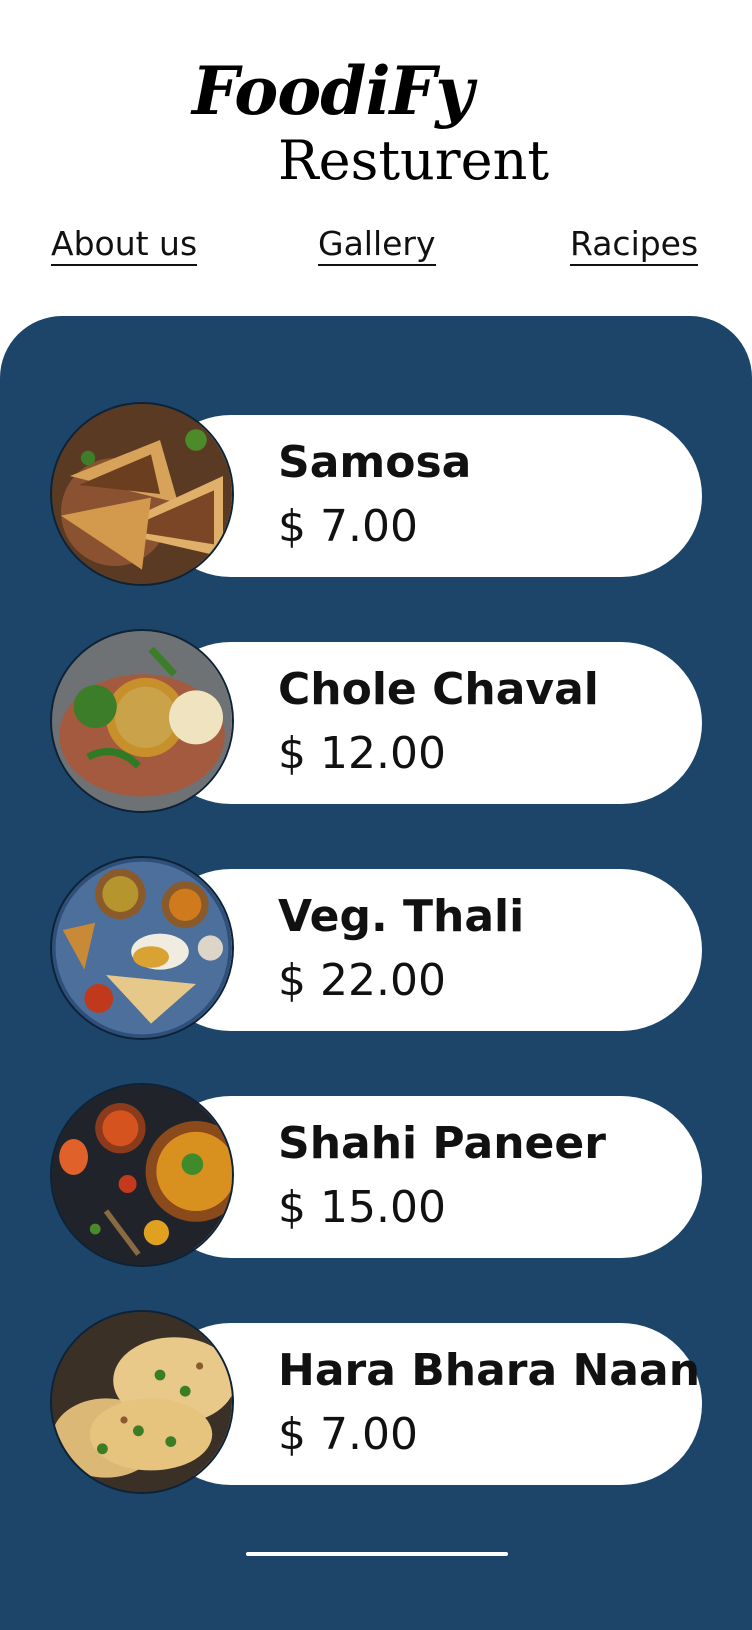 This screenshot has width=752, height=1630. What do you see at coordinates (442, 1143) in the screenshot?
I see `menu-item-name: Shahi Paneer` at bounding box center [442, 1143].